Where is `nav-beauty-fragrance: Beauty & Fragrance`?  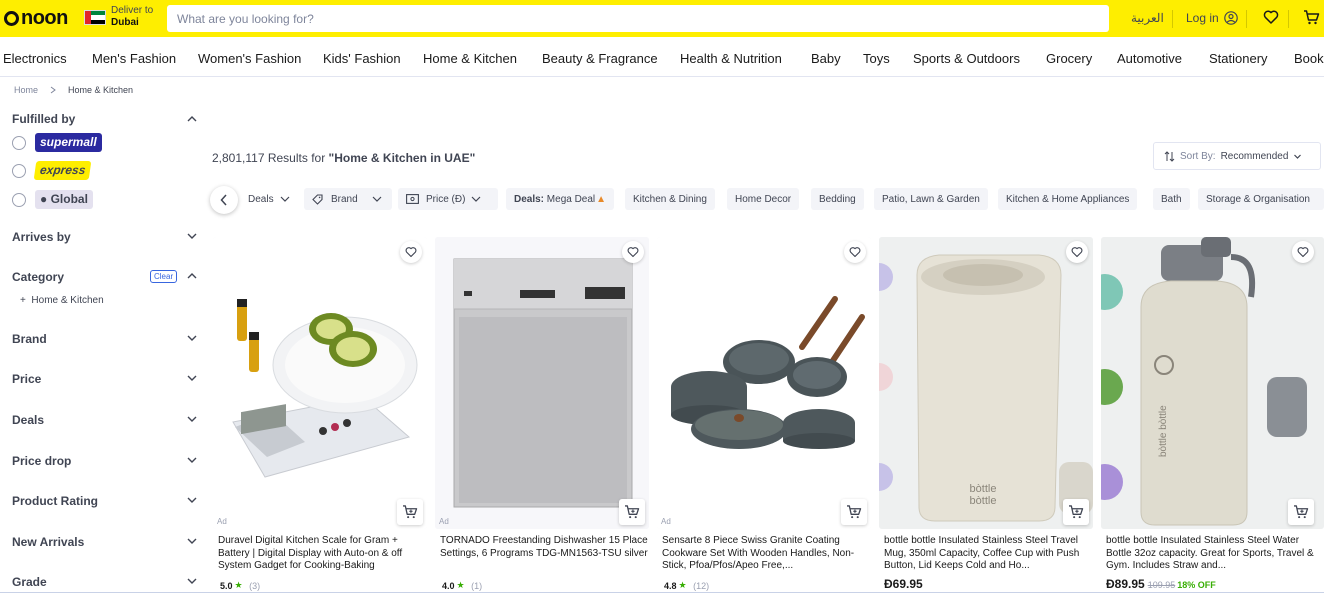
nav-beauty-fragrance: Beauty & Fragrance is located at coordinates (600, 58).